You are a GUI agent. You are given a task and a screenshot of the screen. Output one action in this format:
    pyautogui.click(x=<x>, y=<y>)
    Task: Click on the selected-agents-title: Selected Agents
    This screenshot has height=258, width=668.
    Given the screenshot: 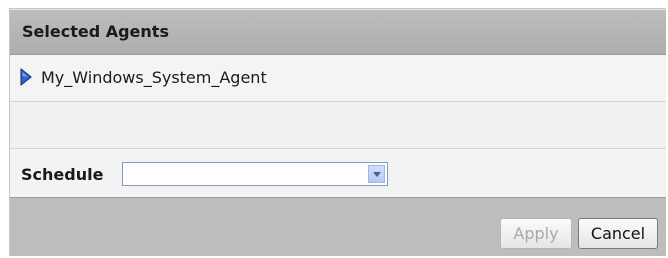 What is the action you would take?
    pyautogui.click(x=95, y=31)
    